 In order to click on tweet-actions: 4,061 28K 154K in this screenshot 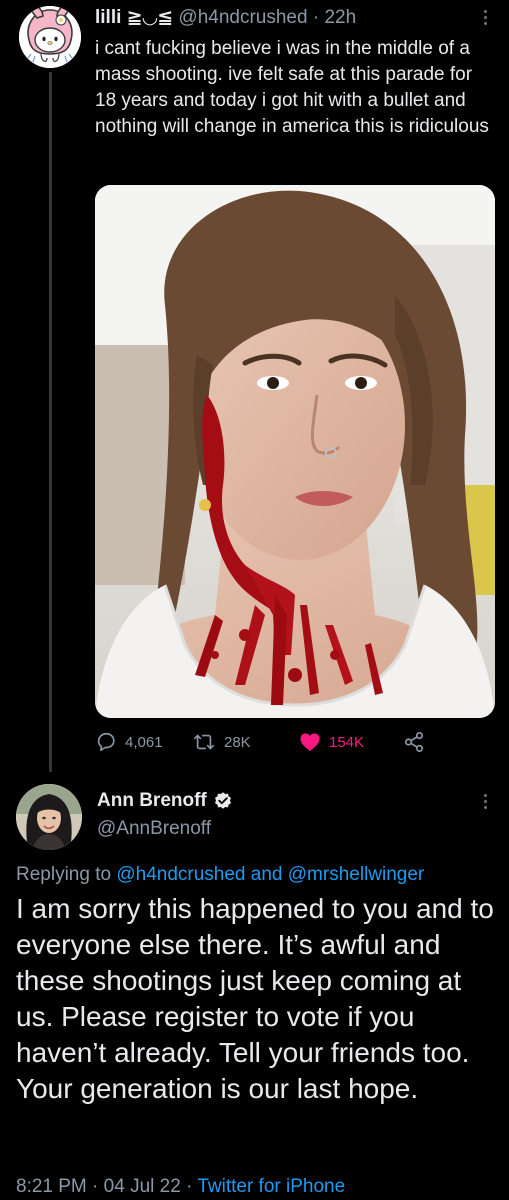, I will do `click(295, 742)`.